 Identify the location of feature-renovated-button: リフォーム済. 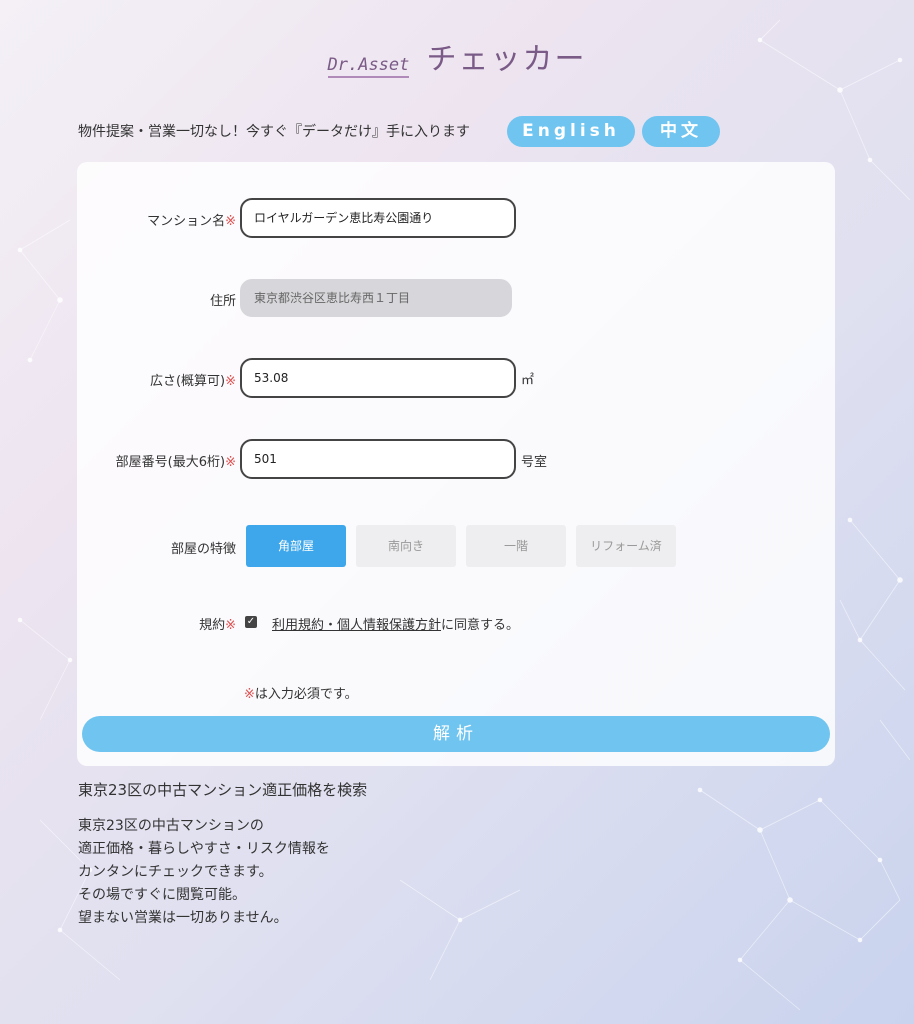
(626, 546).